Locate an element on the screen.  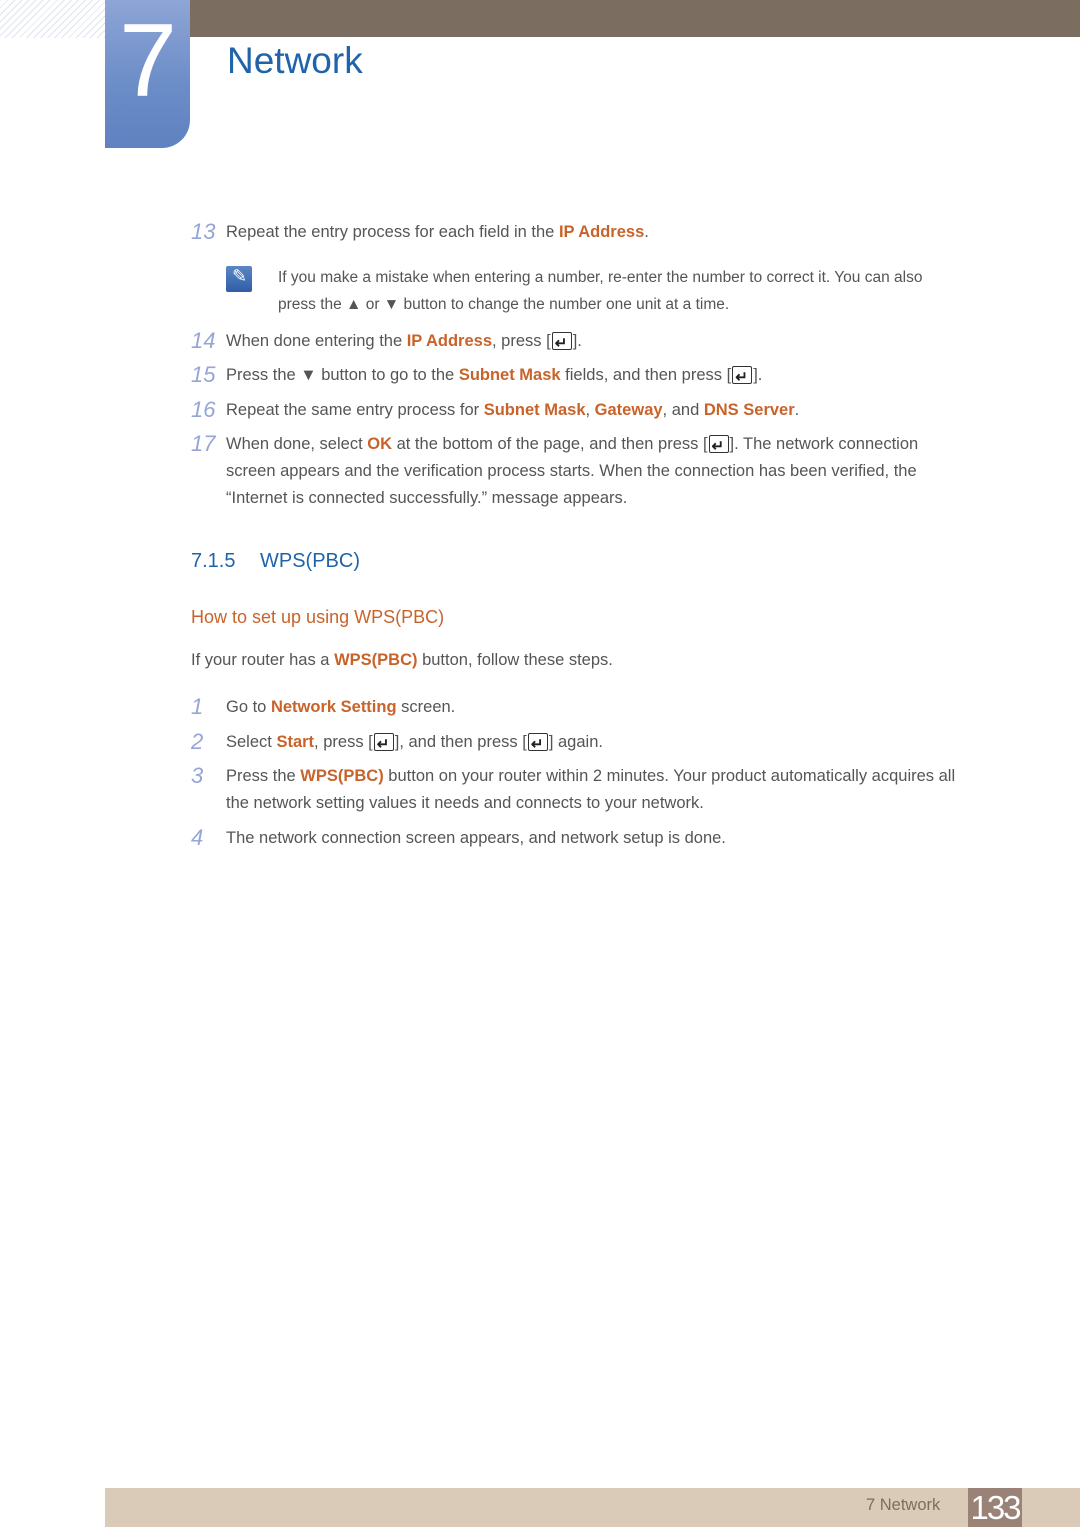
highlight-term: Gateway is located at coordinates (628, 410).